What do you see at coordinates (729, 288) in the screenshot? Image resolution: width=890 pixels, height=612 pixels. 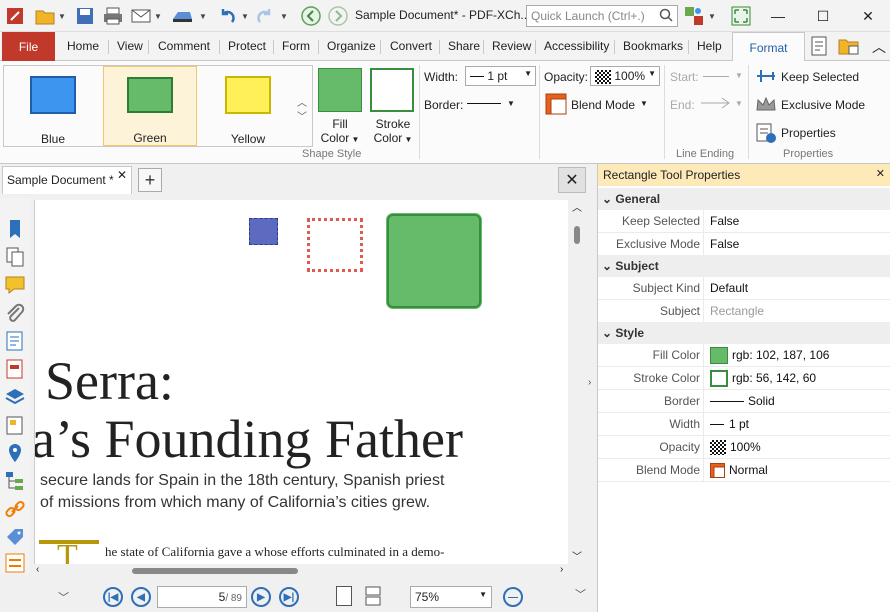 I see `property-value: Default` at bounding box center [729, 288].